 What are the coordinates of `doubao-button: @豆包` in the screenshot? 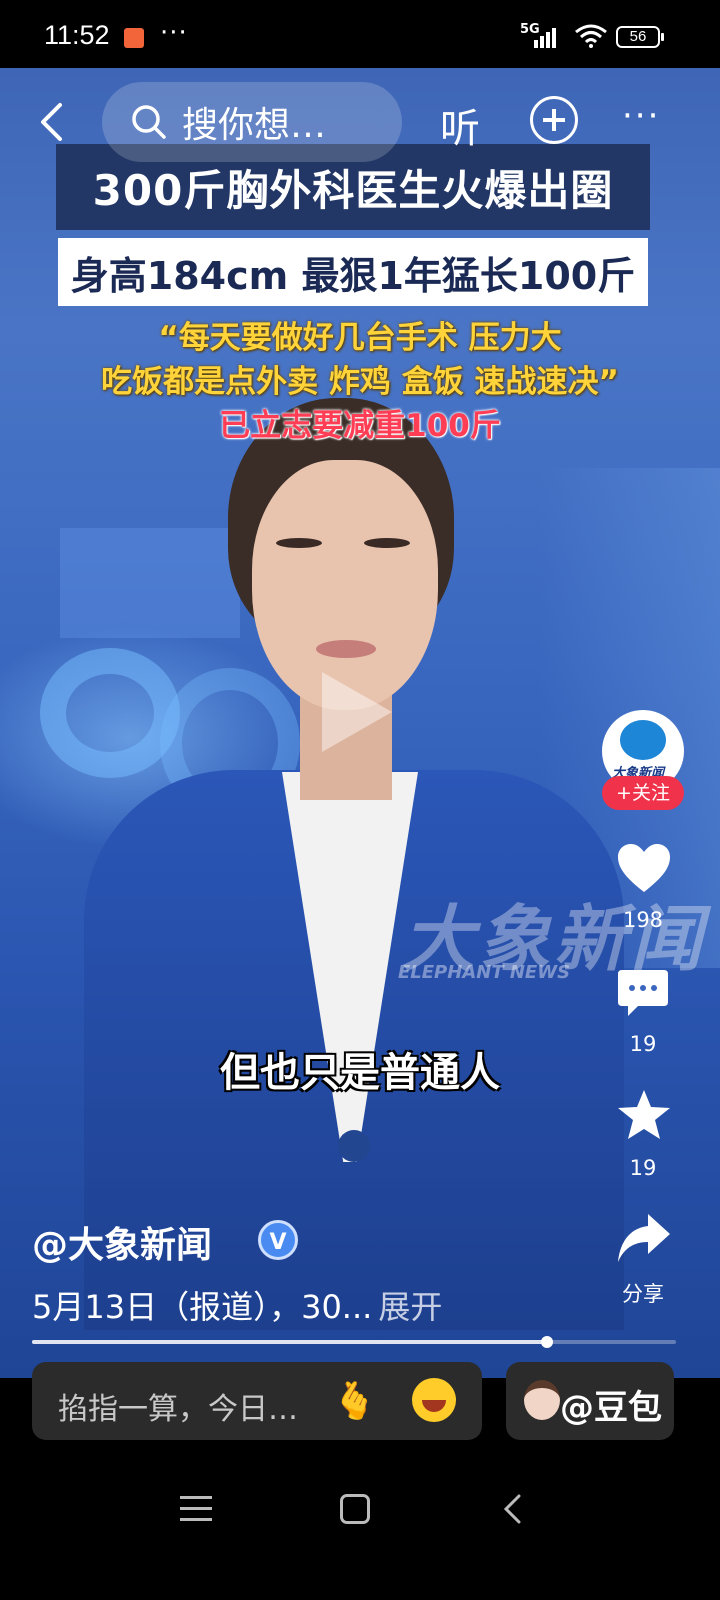 It's located at (590, 1401).